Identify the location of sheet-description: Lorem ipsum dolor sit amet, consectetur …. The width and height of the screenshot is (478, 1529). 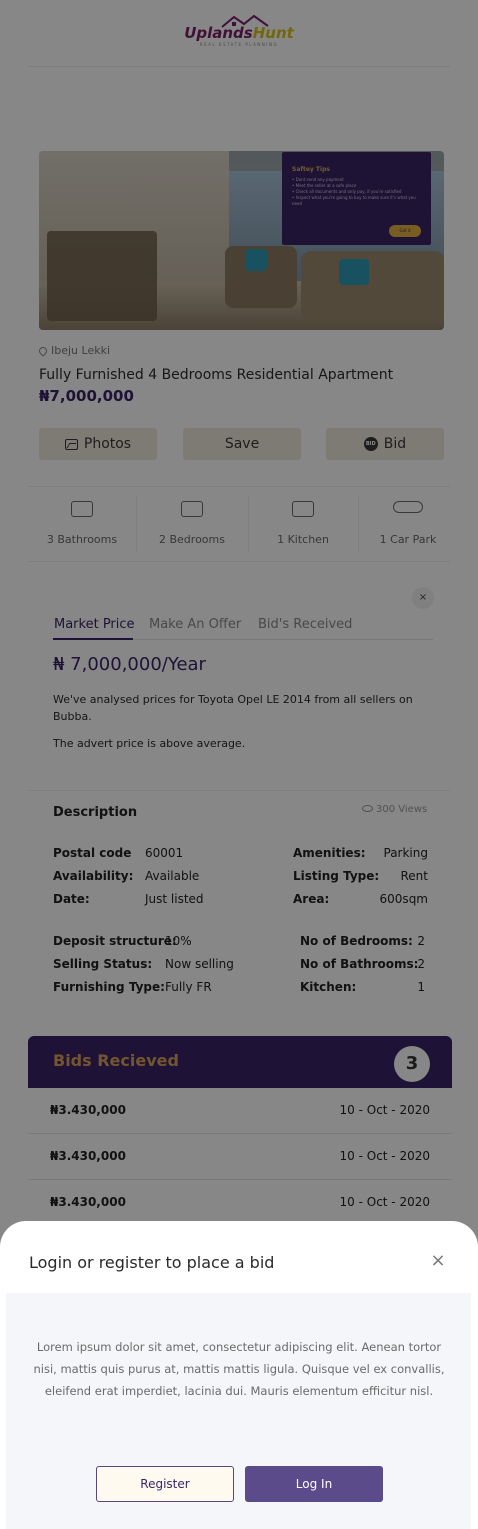
(239, 1369).